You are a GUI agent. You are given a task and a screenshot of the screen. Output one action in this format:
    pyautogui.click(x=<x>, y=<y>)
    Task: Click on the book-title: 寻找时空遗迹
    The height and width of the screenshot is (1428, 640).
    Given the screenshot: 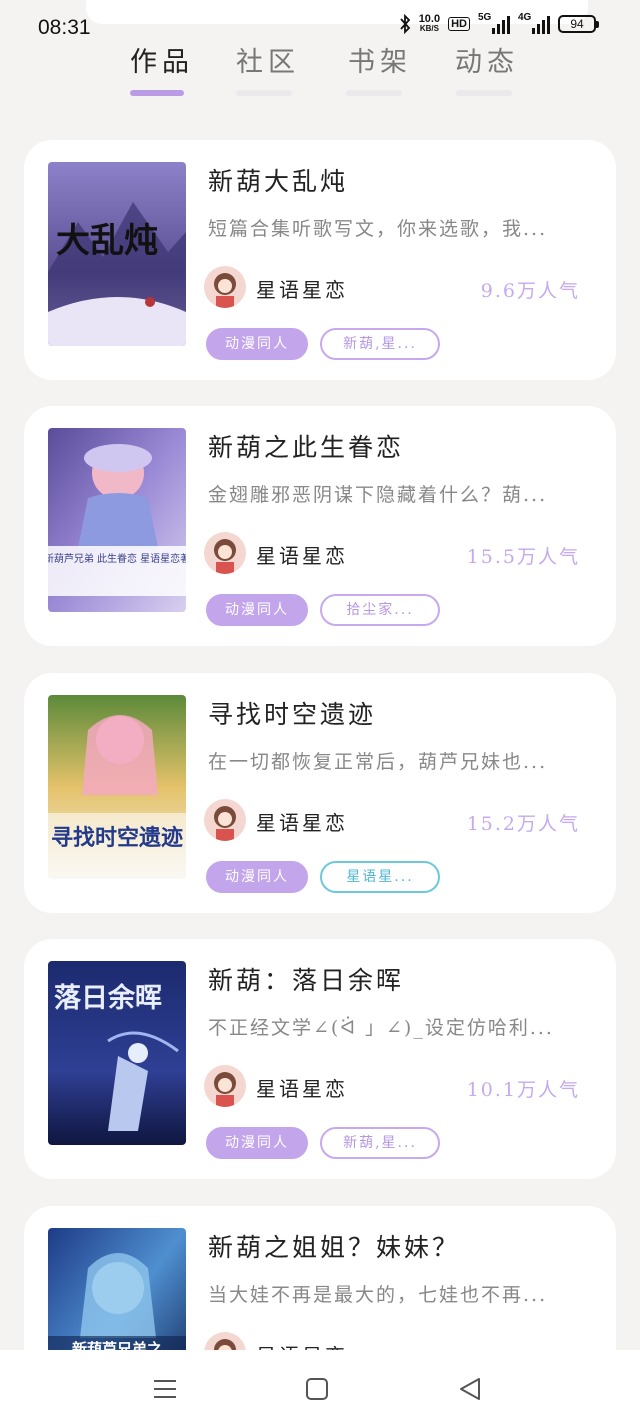 What is the action you would take?
    pyautogui.click(x=292, y=713)
    